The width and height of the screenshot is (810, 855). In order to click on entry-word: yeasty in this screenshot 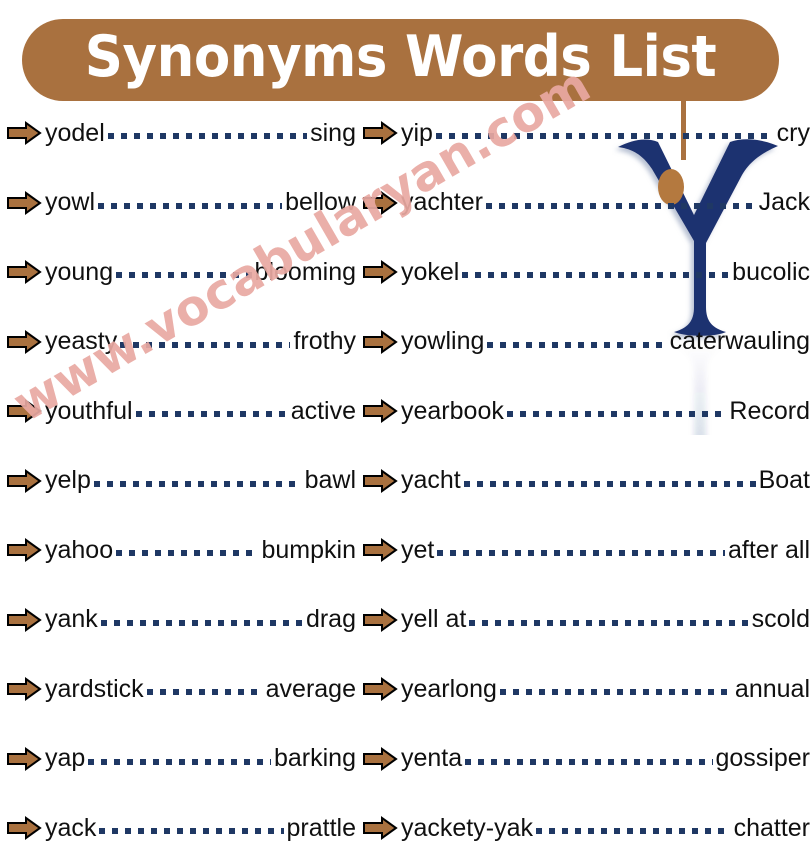, I will do `click(81, 341)`.